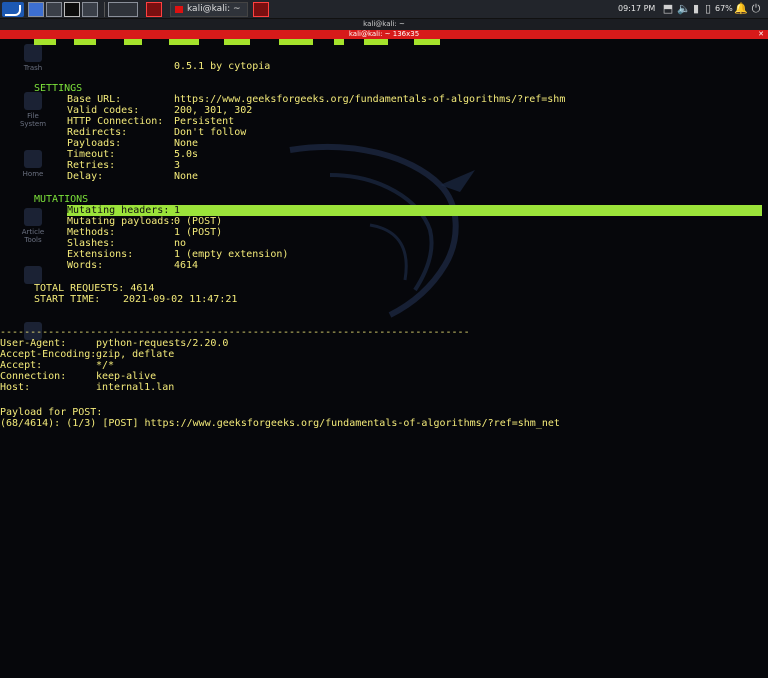 Image resolution: width=768 pixels, height=678 pixels. Describe the element at coordinates (94, 99) in the screenshot. I see `setting-key: Base URL:` at that location.